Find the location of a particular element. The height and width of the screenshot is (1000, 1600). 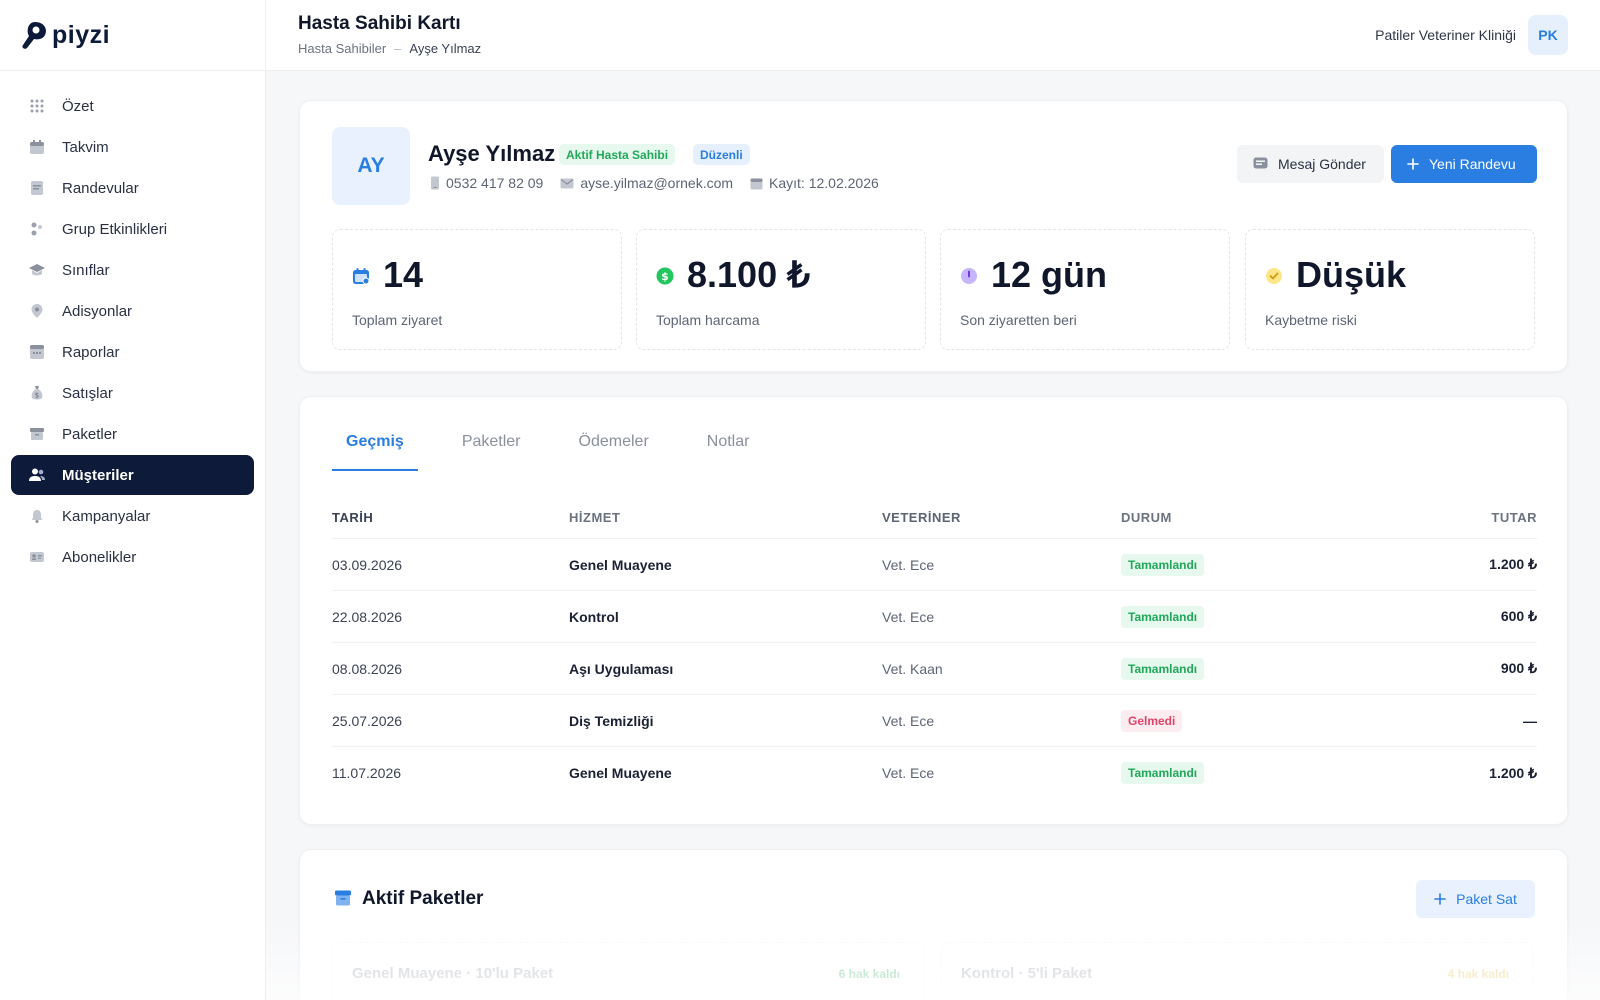

money-bag-icon: $ is located at coordinates (37, 393).